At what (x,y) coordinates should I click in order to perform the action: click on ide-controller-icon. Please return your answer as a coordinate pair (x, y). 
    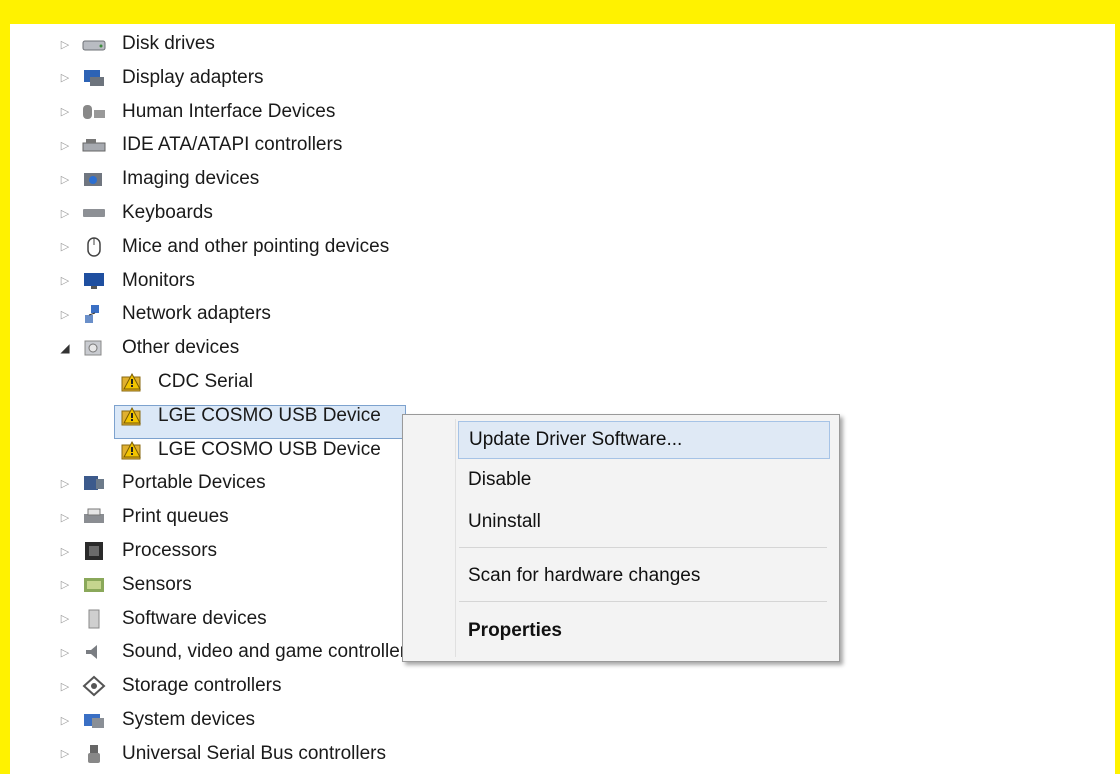
    Looking at the image, I should click on (94, 145).